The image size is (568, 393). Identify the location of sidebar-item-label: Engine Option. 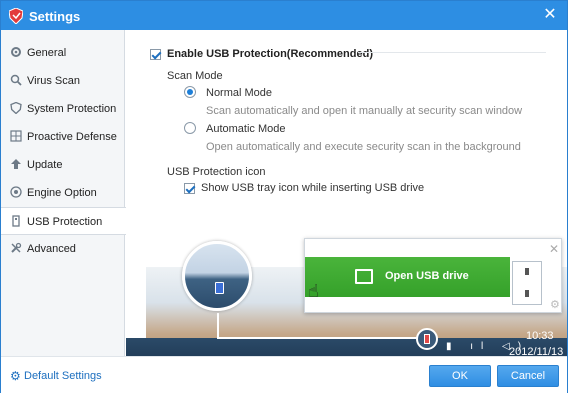
(62, 193).